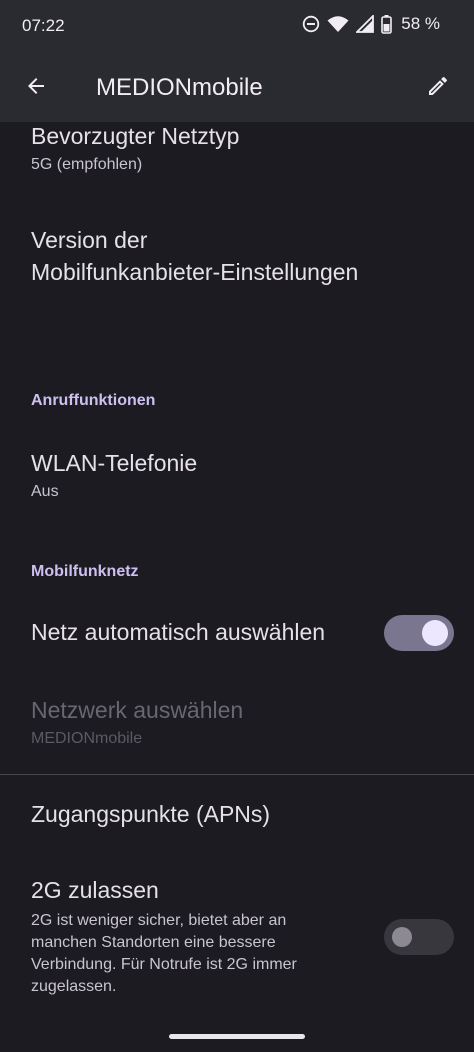 The height and width of the screenshot is (1052, 474). Describe the element at coordinates (74, 986) in the screenshot. I see `allow-2g-summary-line4: zugelassen.` at that location.